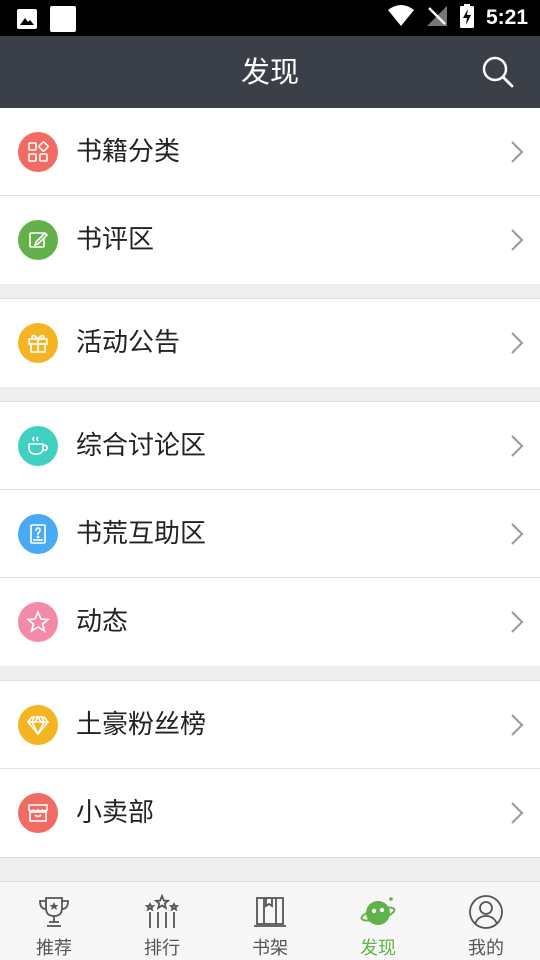 The height and width of the screenshot is (960, 540). Describe the element at coordinates (115, 813) in the screenshot. I see `menu-item-label: 小卖部` at that location.